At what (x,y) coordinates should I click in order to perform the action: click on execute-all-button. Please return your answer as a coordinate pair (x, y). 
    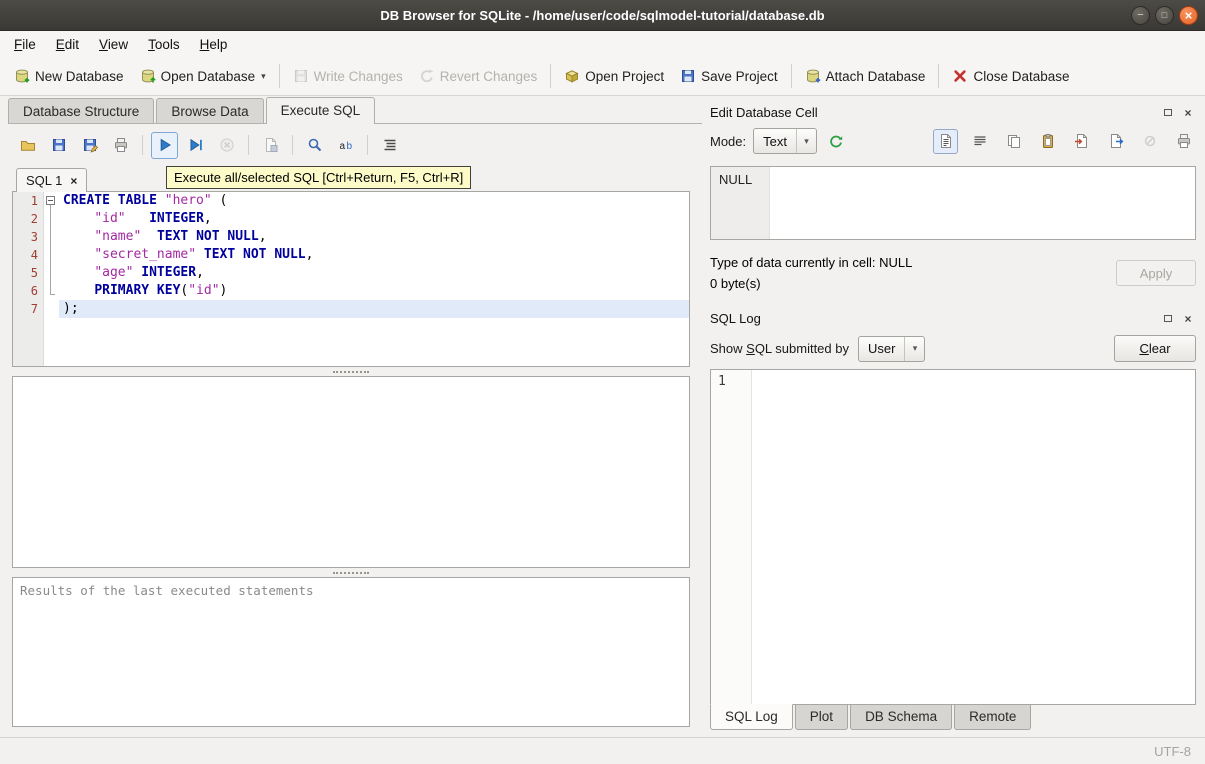
    Looking at the image, I should click on (164, 145).